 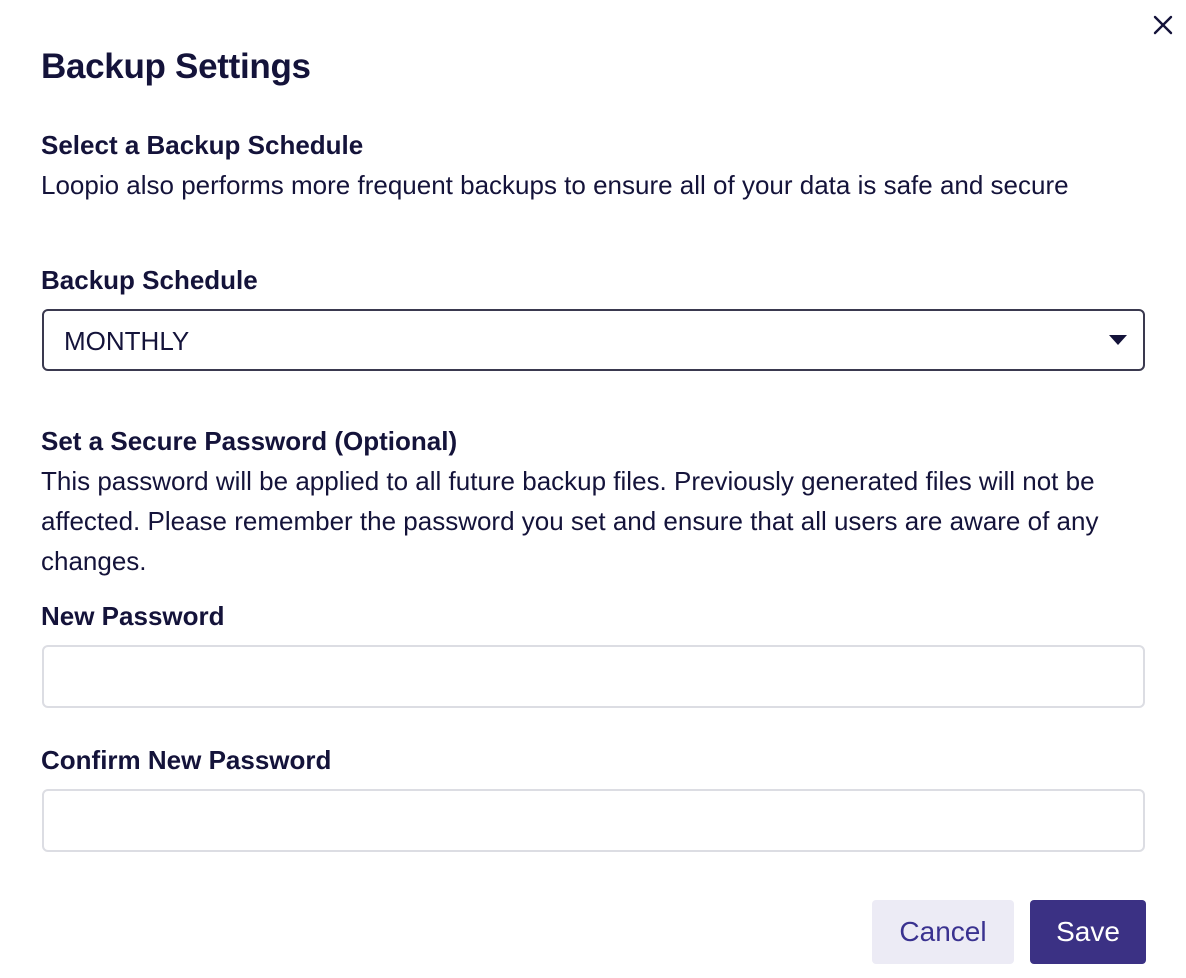 I want to click on new-password-label: New Password, so click(x=133, y=616).